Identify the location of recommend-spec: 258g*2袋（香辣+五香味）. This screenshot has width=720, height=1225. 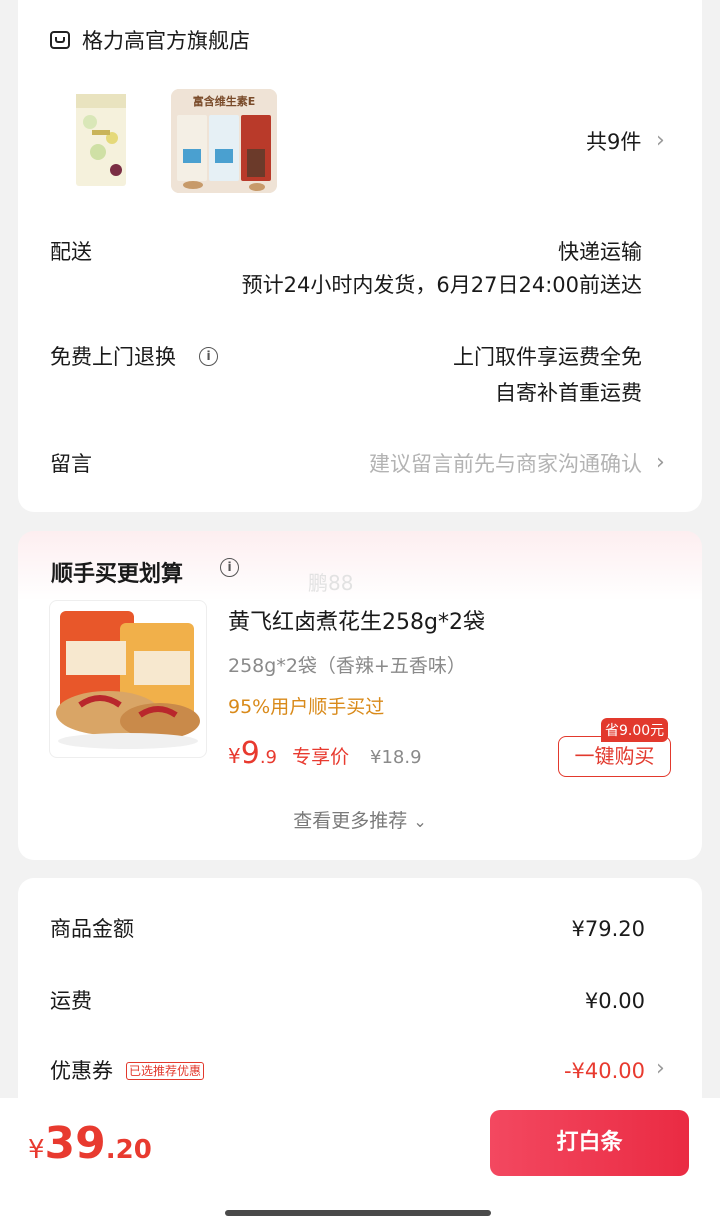
(347, 664).